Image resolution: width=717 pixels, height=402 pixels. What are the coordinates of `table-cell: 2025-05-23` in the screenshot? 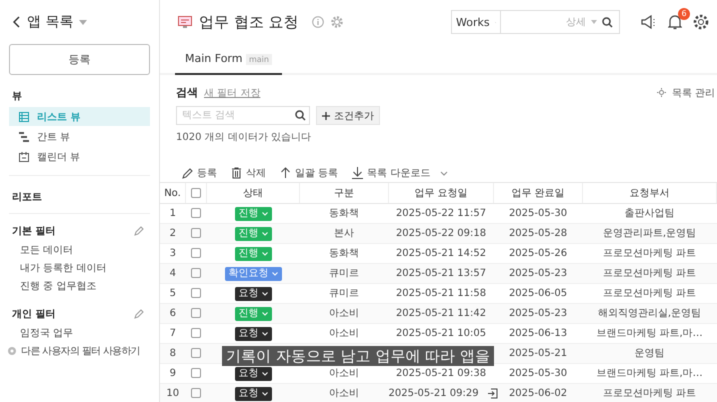 It's located at (538, 313).